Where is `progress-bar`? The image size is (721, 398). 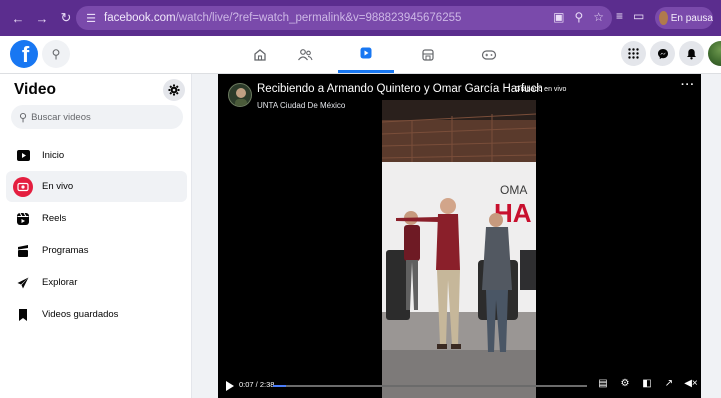
progress-bar is located at coordinates (430, 386).